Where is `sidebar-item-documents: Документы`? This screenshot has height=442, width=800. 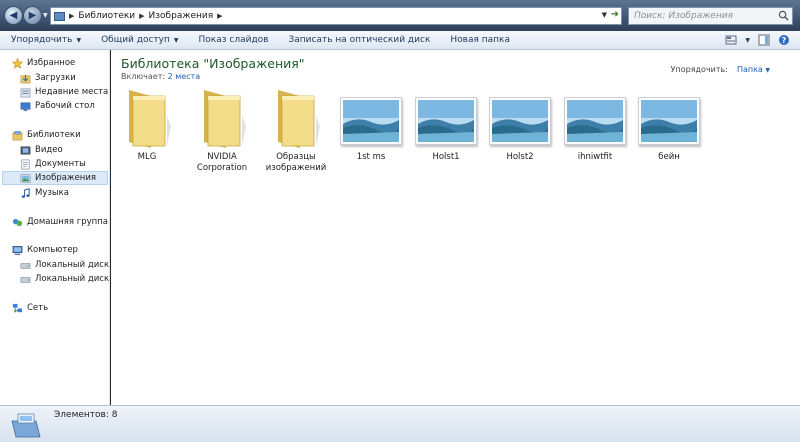 sidebar-item-documents: Документы is located at coordinates (64, 164).